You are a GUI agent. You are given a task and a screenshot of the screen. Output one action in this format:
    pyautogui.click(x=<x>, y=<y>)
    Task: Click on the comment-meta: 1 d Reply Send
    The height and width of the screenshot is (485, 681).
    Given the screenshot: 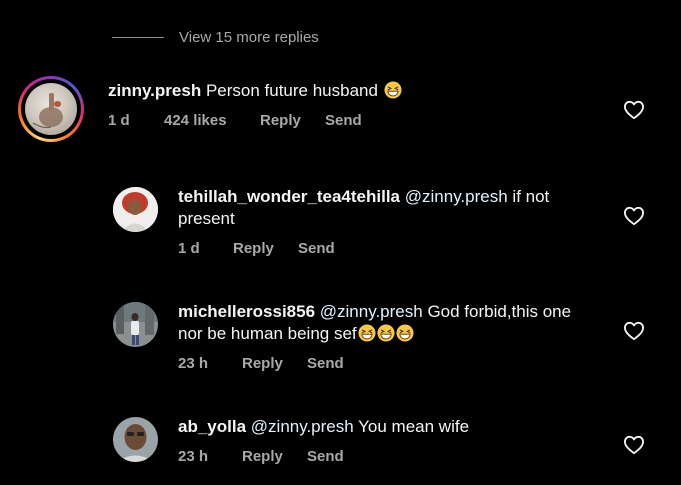 What is the action you would take?
    pyautogui.click(x=256, y=248)
    